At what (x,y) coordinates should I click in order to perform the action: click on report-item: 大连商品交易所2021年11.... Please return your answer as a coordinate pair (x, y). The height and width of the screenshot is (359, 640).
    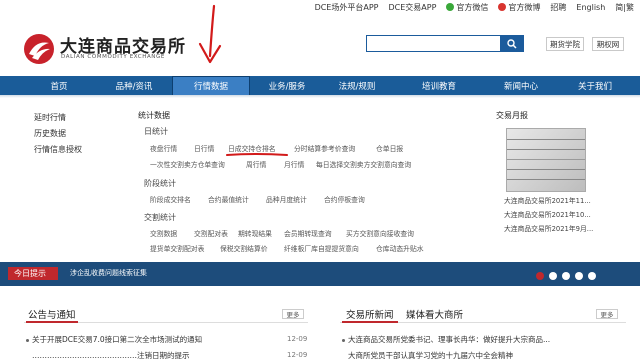
    Looking at the image, I should click on (548, 201).